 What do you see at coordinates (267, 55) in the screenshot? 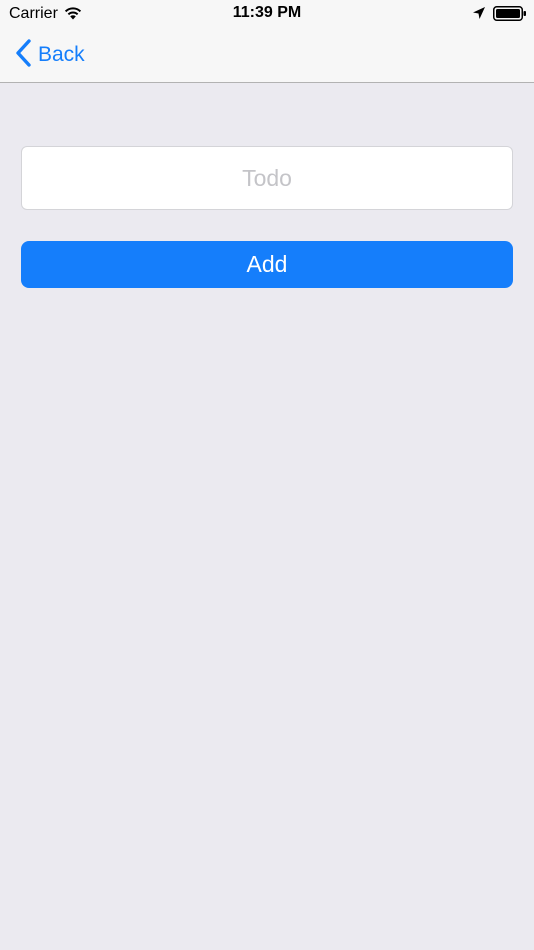
I see `navigation-bar: Back` at bounding box center [267, 55].